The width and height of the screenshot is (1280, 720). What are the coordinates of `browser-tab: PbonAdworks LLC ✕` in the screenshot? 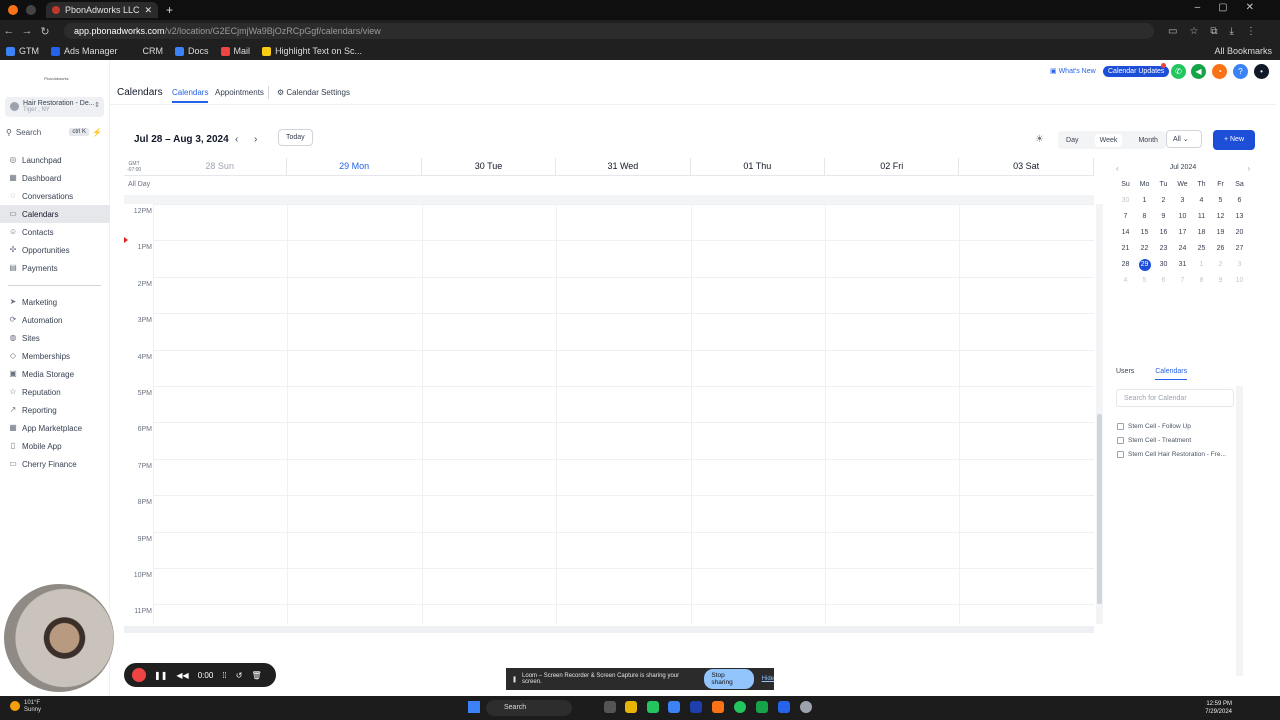 It's located at (102, 10).